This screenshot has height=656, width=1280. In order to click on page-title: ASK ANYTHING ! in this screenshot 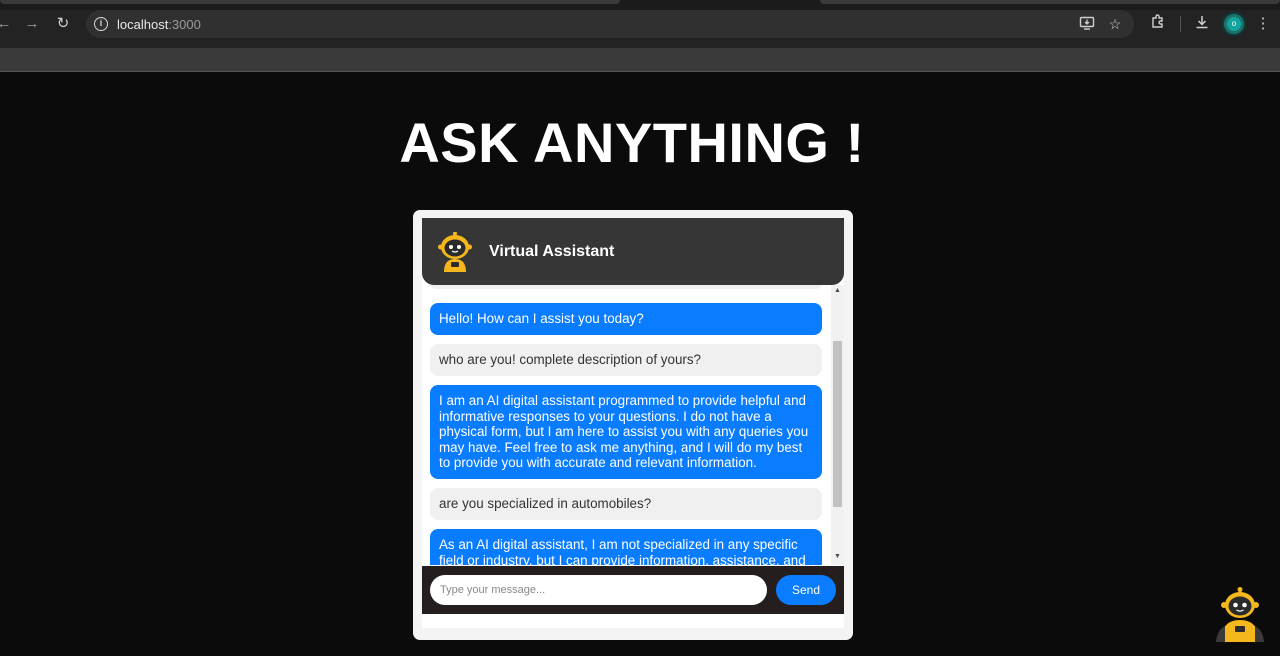, I will do `click(632, 142)`.